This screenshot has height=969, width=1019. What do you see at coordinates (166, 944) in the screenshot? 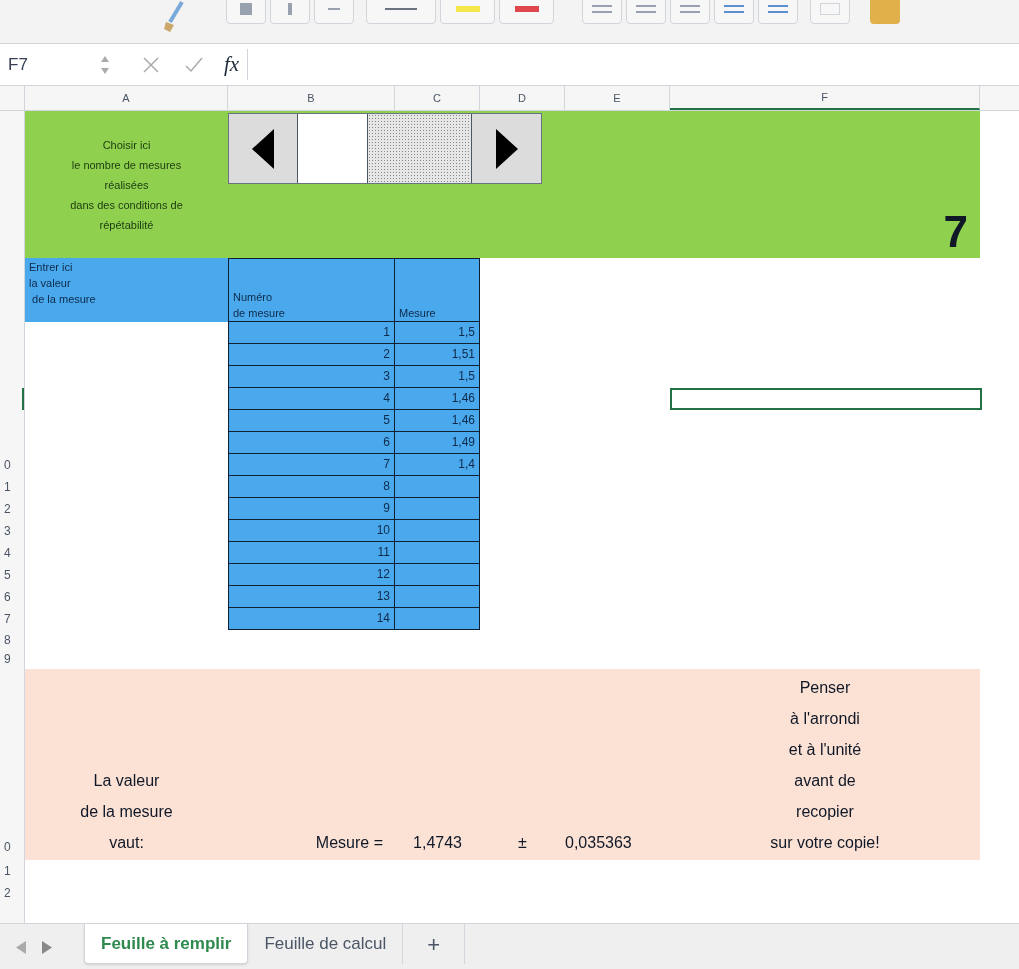
I see `sheet-tab: Feuille à remplir` at bounding box center [166, 944].